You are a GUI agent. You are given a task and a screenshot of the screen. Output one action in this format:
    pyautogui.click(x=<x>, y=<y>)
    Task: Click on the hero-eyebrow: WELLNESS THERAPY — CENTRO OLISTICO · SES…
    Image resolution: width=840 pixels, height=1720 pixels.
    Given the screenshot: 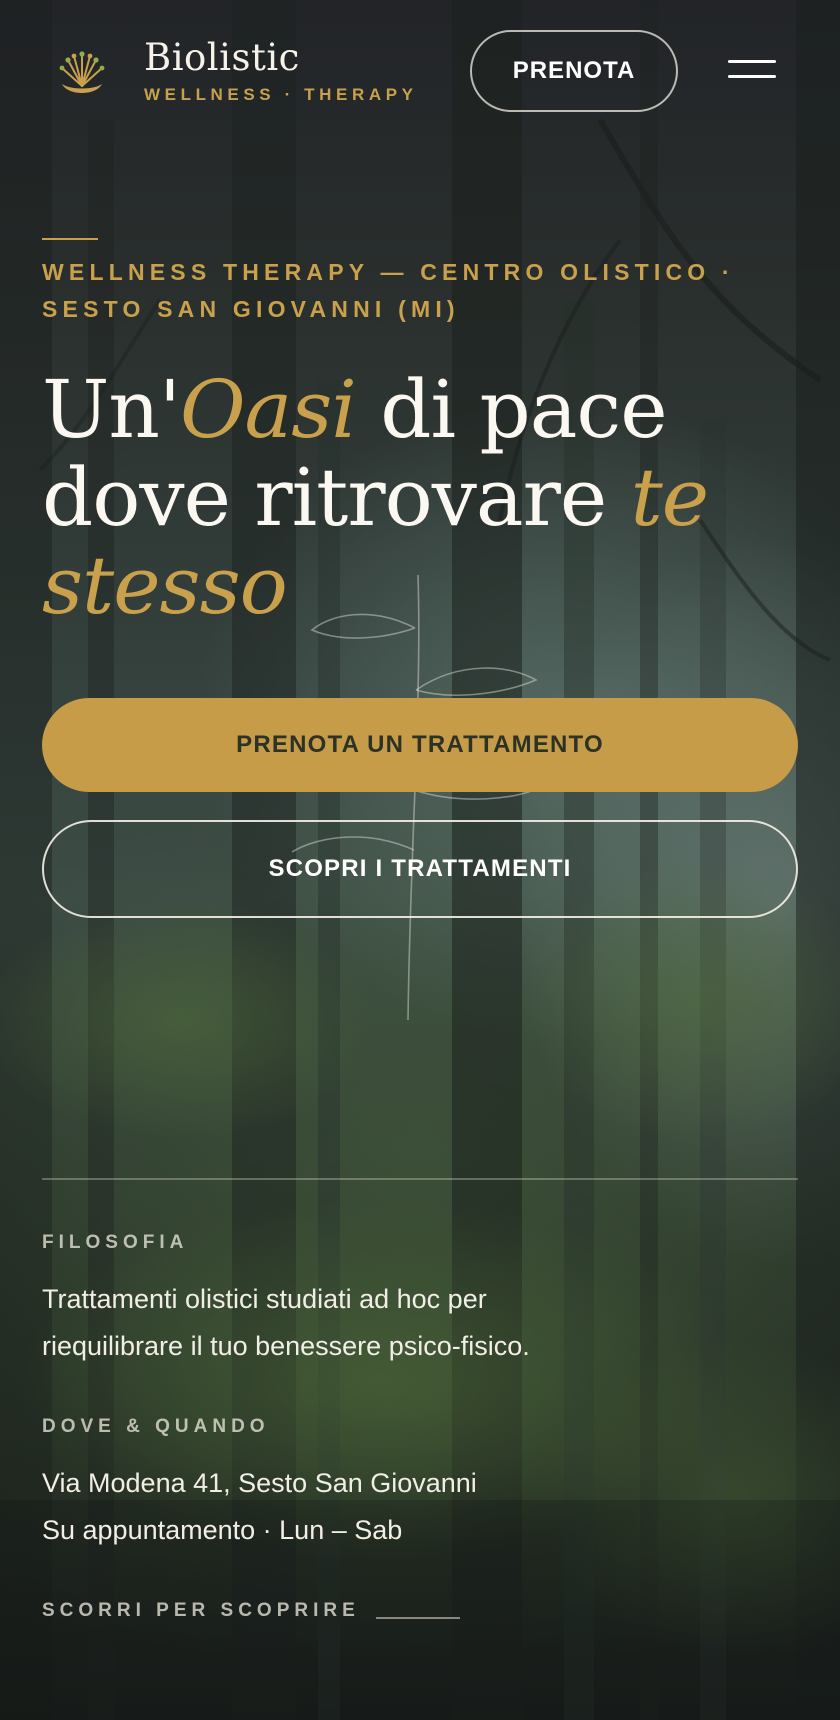 What is the action you would take?
    pyautogui.click(x=432, y=291)
    